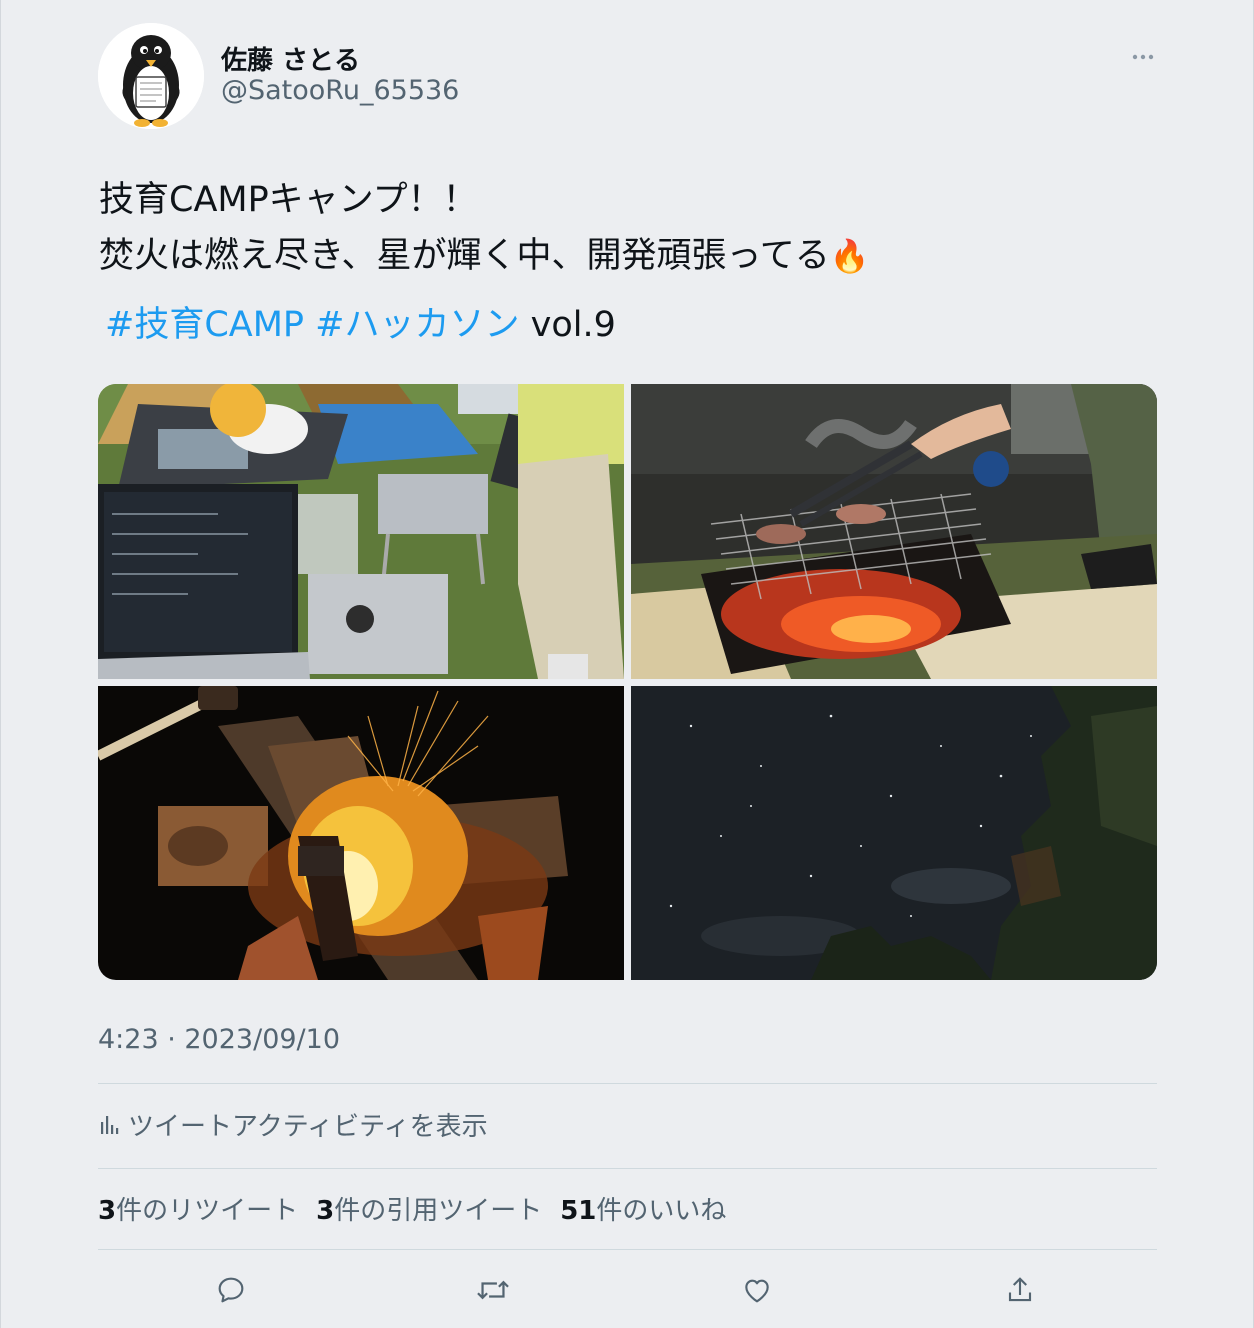 Image resolution: width=1254 pixels, height=1328 pixels. I want to click on quote-tweet-count: 3件の引用ツイート, so click(429, 1208).